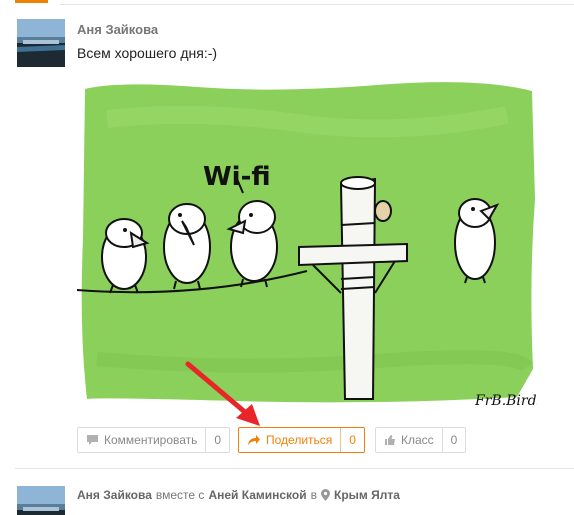 The width and height of the screenshot is (574, 515). I want to click on like-count: 0, so click(453, 440).